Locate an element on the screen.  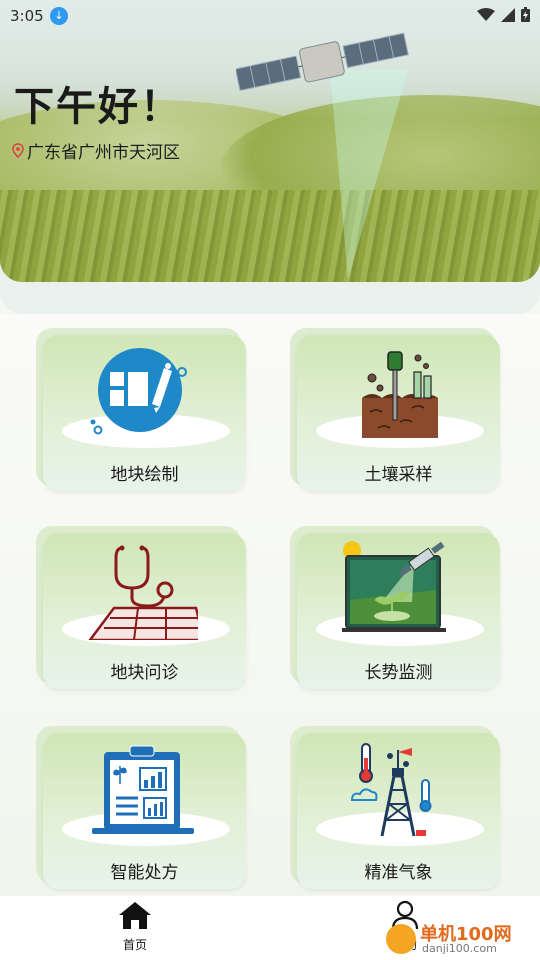
location: 广东省广州市天河区 is located at coordinates (96, 150).